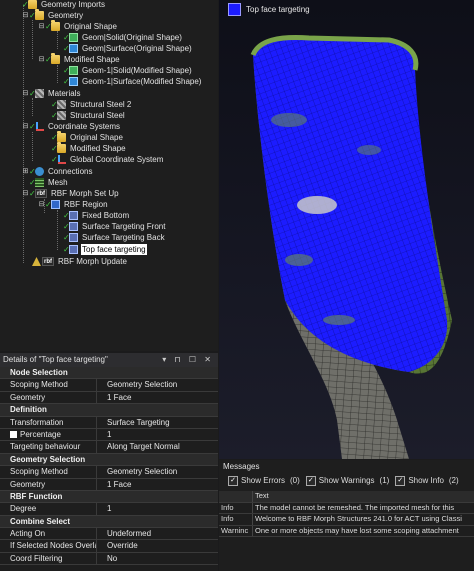  What do you see at coordinates (114, 226) in the screenshot?
I see `tree-item-surface-targeting-front: ✓ Surface Targeting Front` at bounding box center [114, 226].